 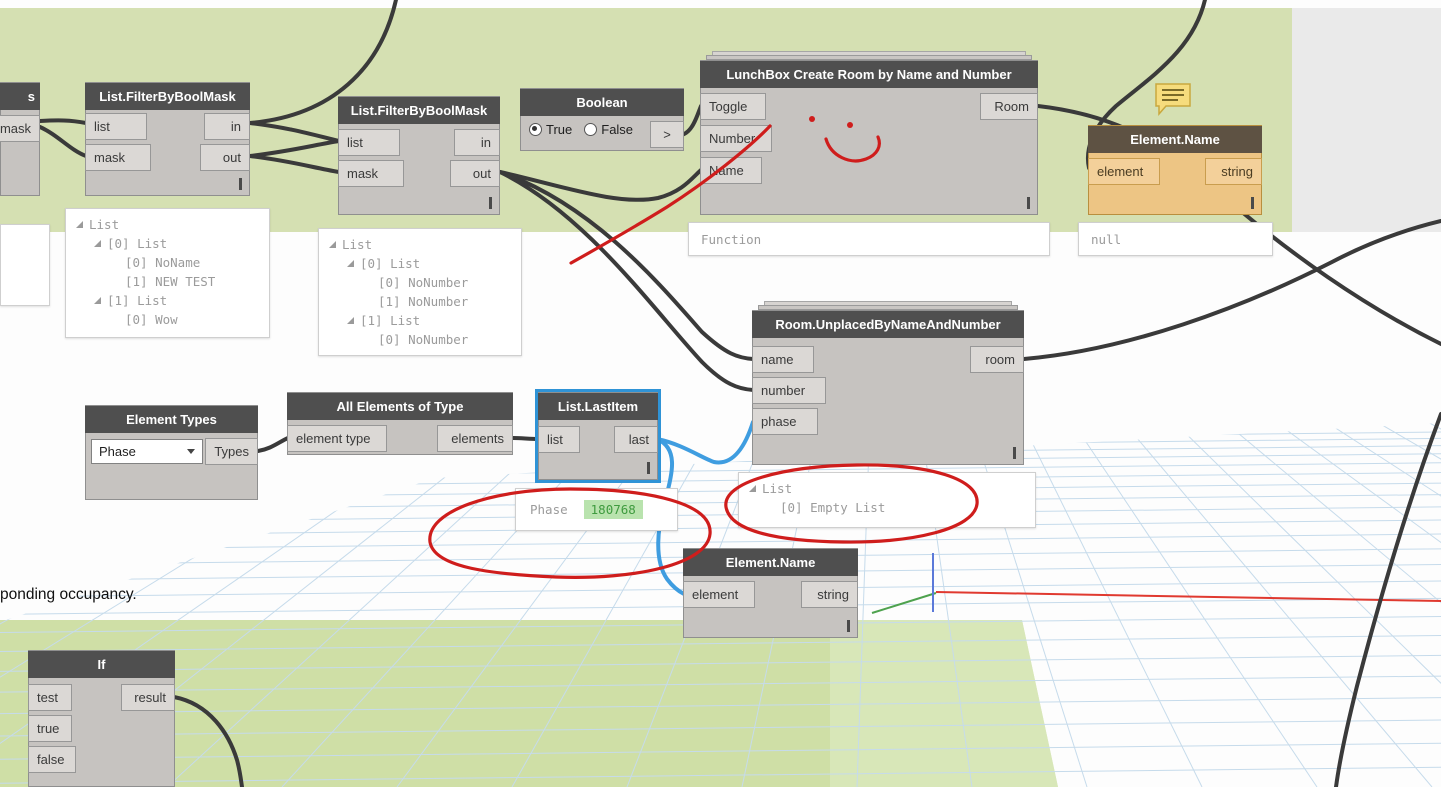 I want to click on input-port-name: name, so click(x=783, y=359).